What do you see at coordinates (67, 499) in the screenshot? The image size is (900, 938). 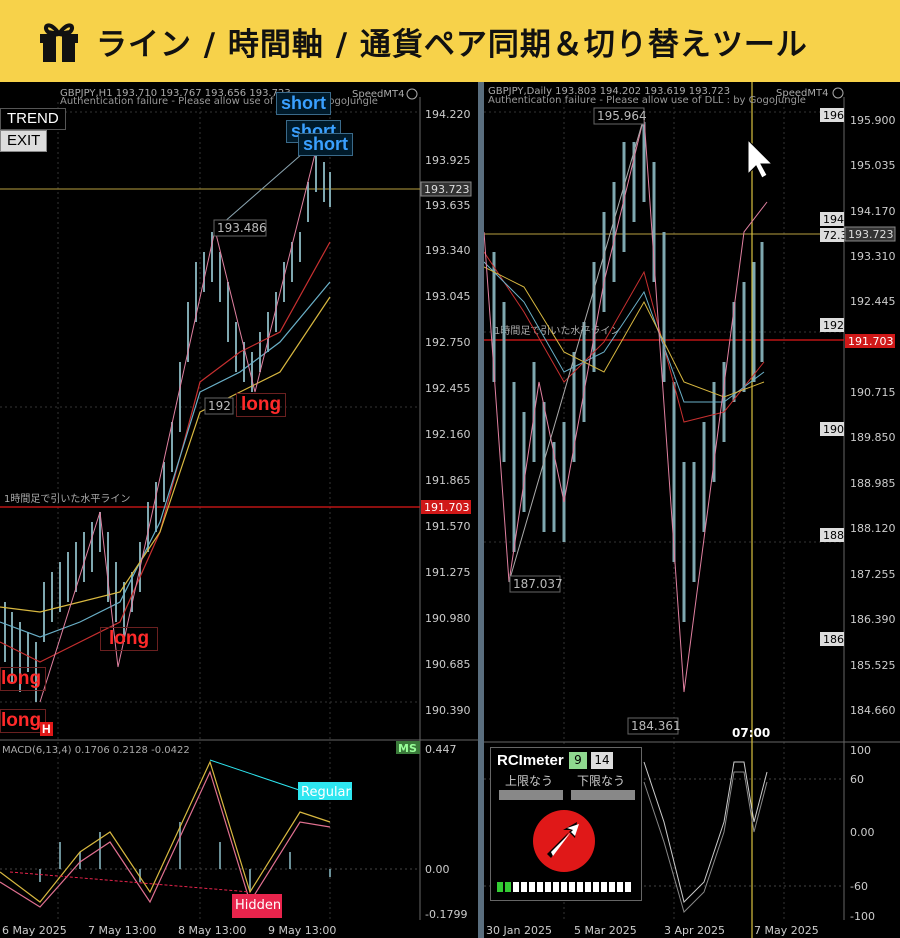 I see `hline-label: 1時間足で引いた水平ライン` at bounding box center [67, 499].